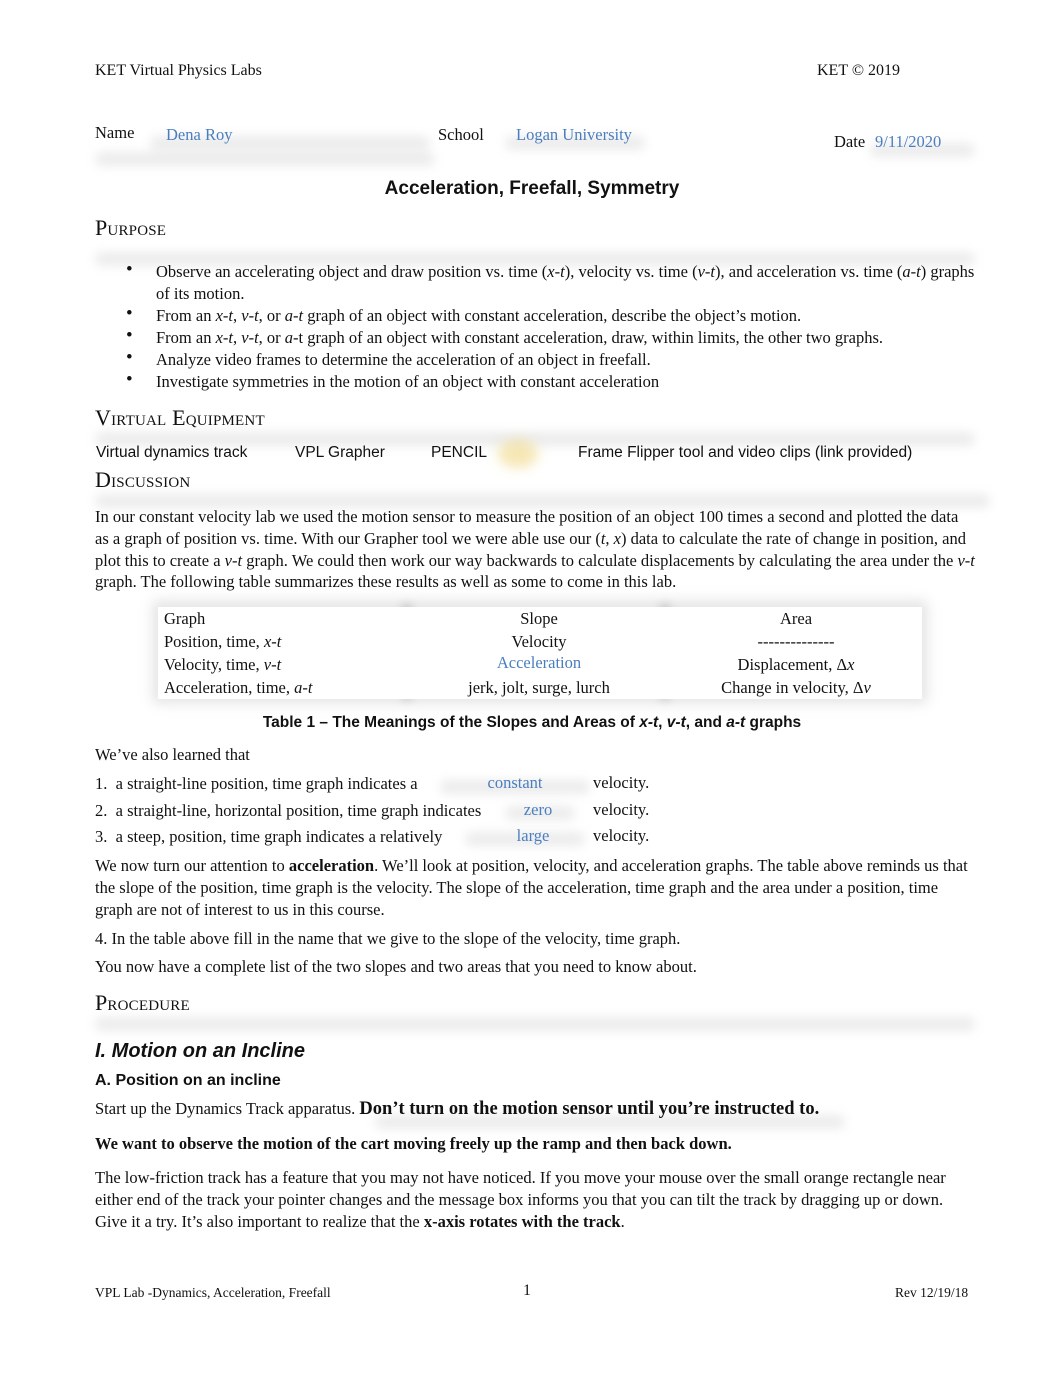 The image size is (1062, 1377). Describe the element at coordinates (283, 687) in the screenshot. I see `table-cell: Acceleration, time, a-t` at that location.